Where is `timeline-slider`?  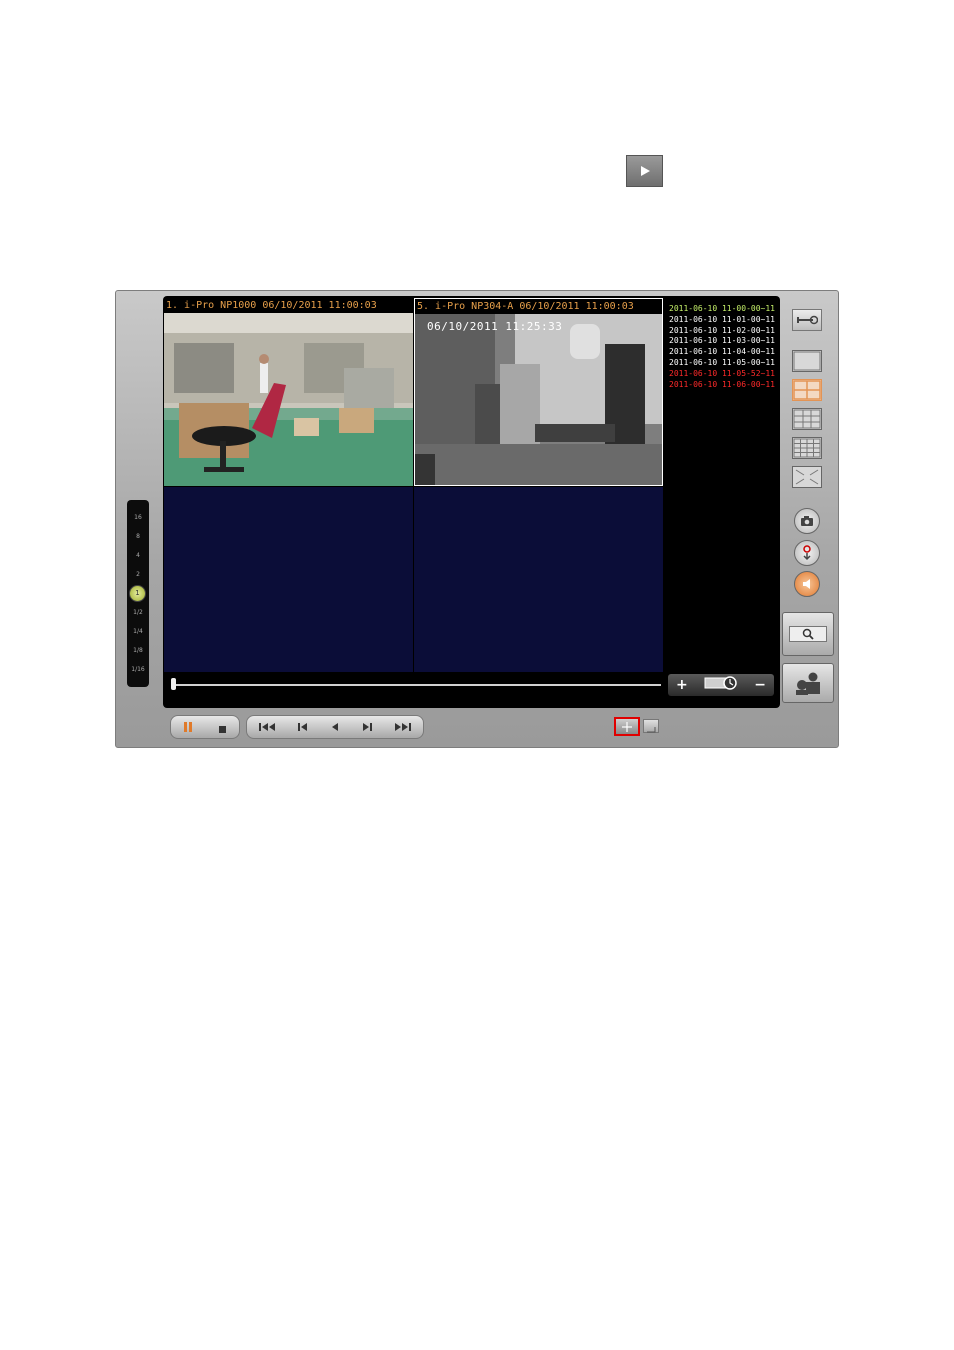
timeline-slider is located at coordinates (413, 686).